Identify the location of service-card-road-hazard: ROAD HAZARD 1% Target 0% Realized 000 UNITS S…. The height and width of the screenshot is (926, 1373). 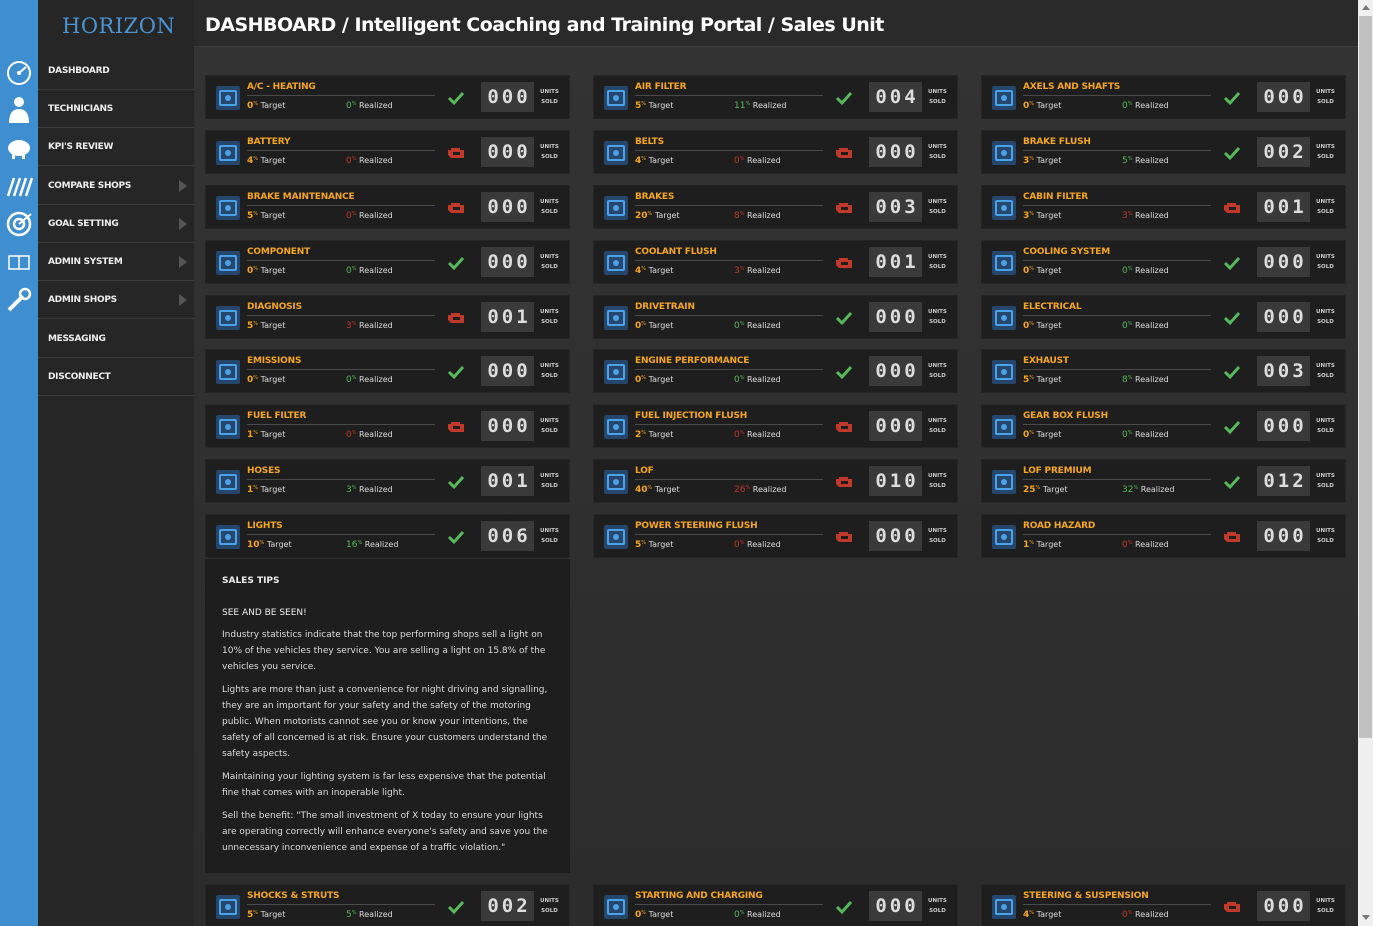
(1163, 536).